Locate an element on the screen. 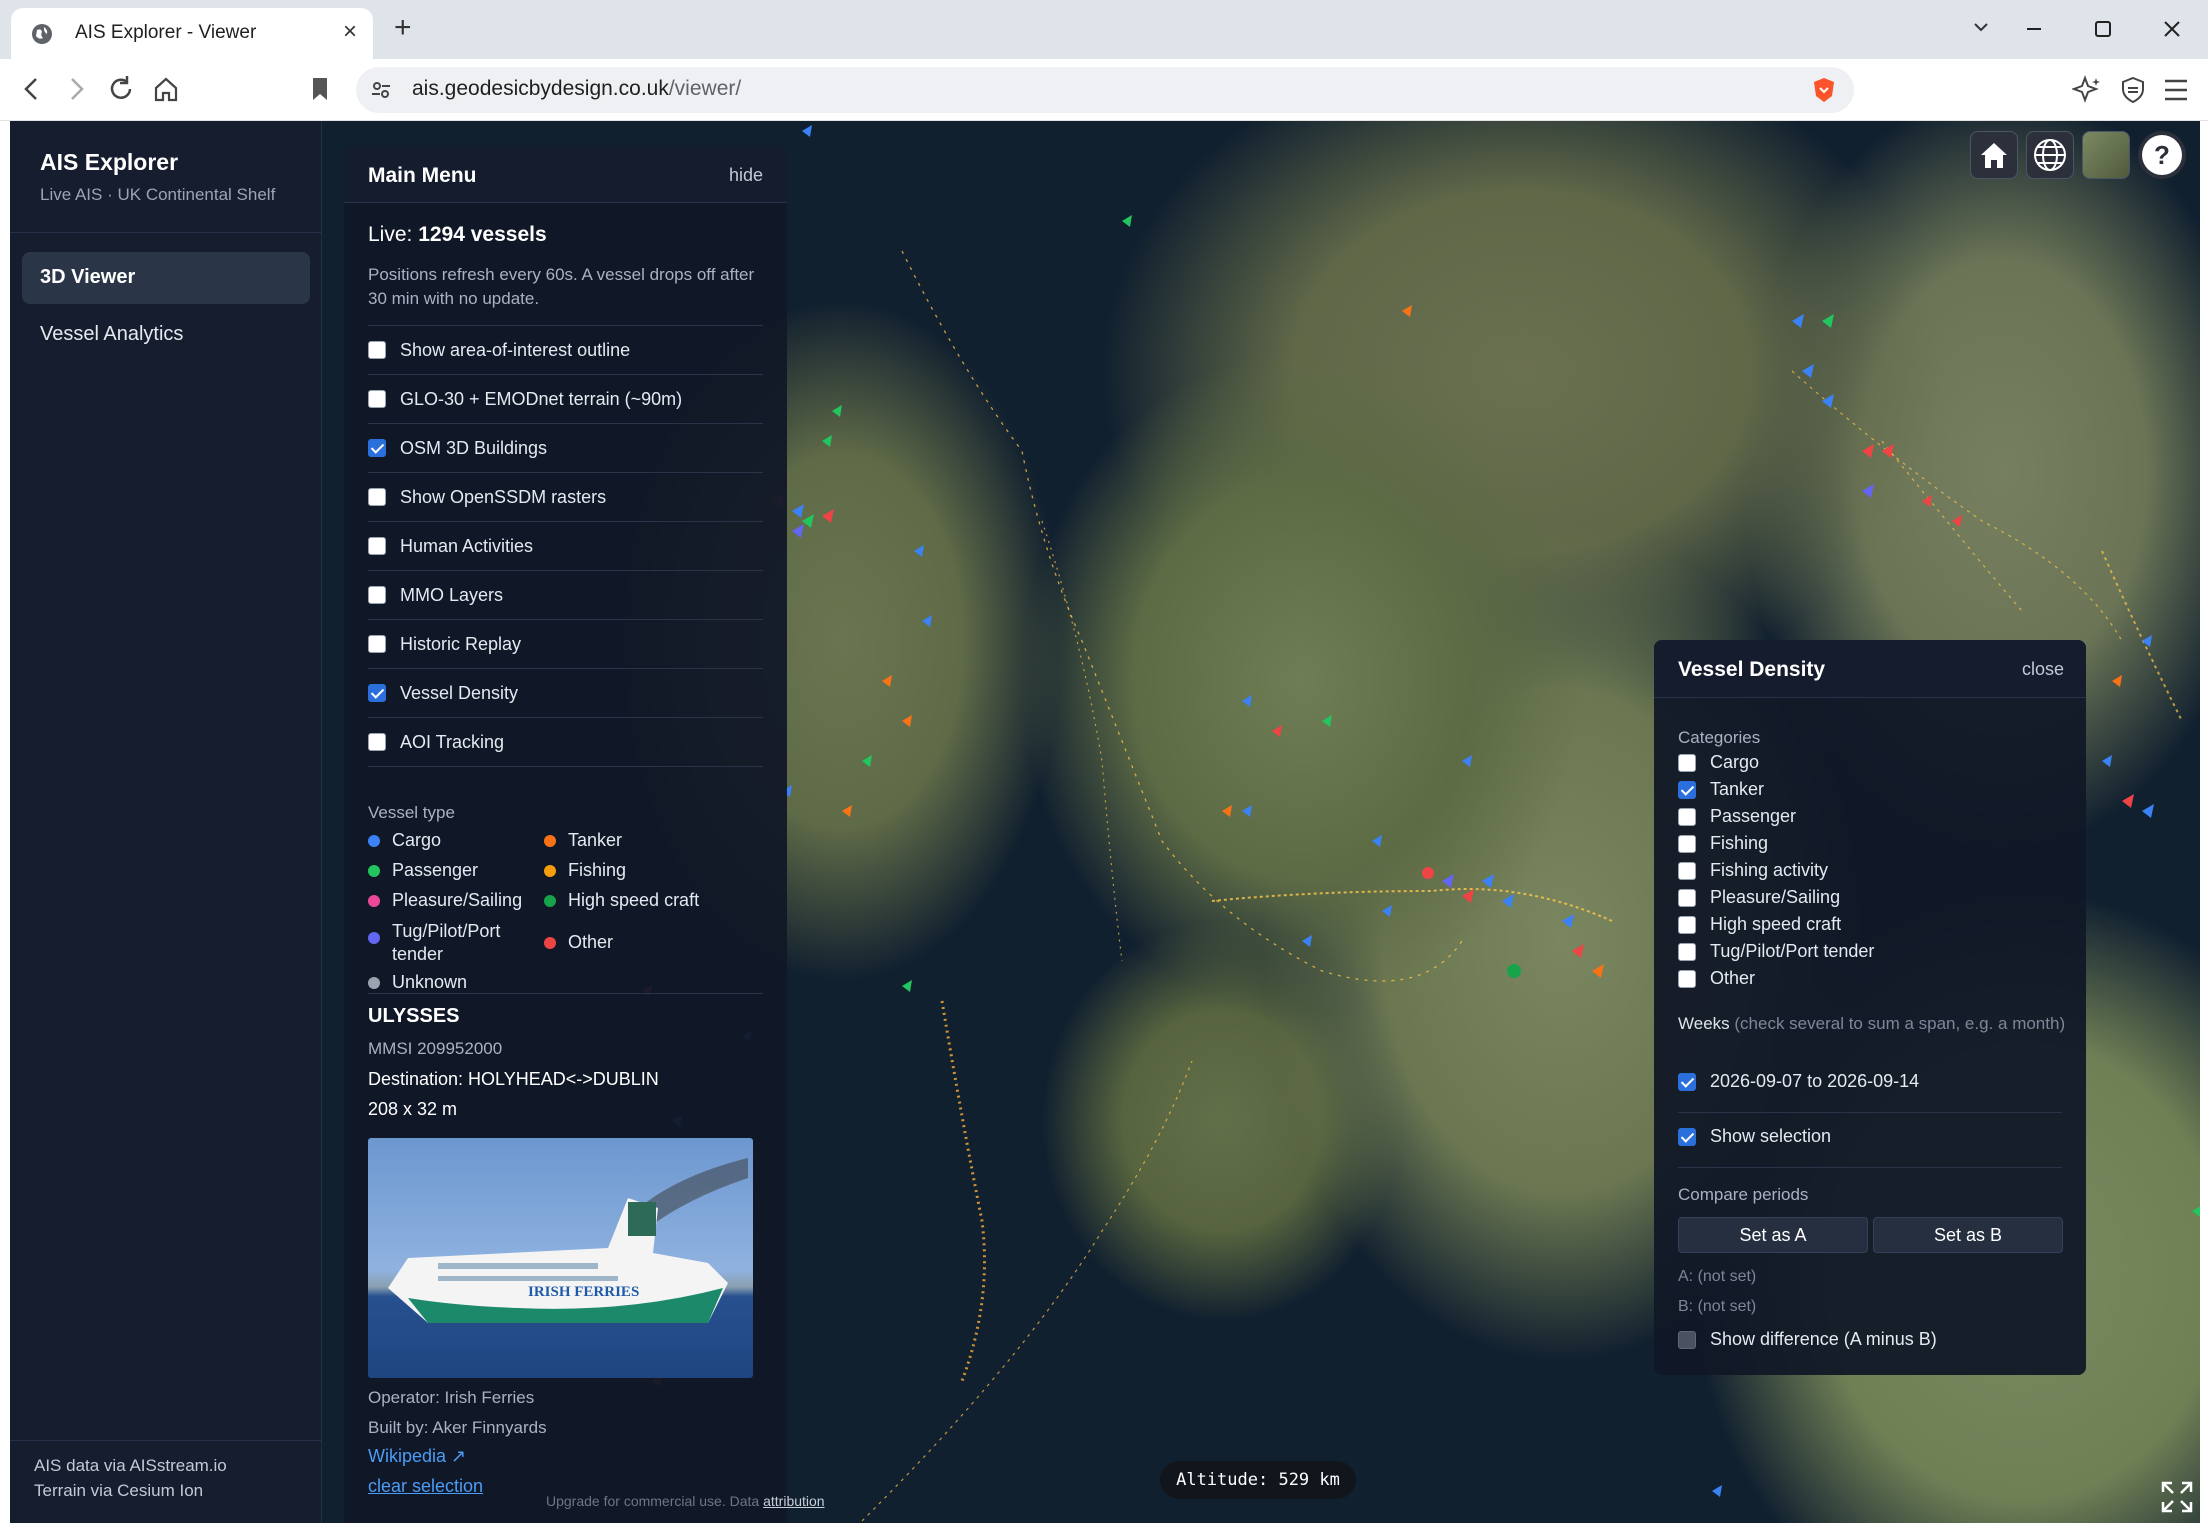 The width and height of the screenshot is (2208, 1531). show-difference-option: Show difference (A minus B) is located at coordinates (1807, 1339).